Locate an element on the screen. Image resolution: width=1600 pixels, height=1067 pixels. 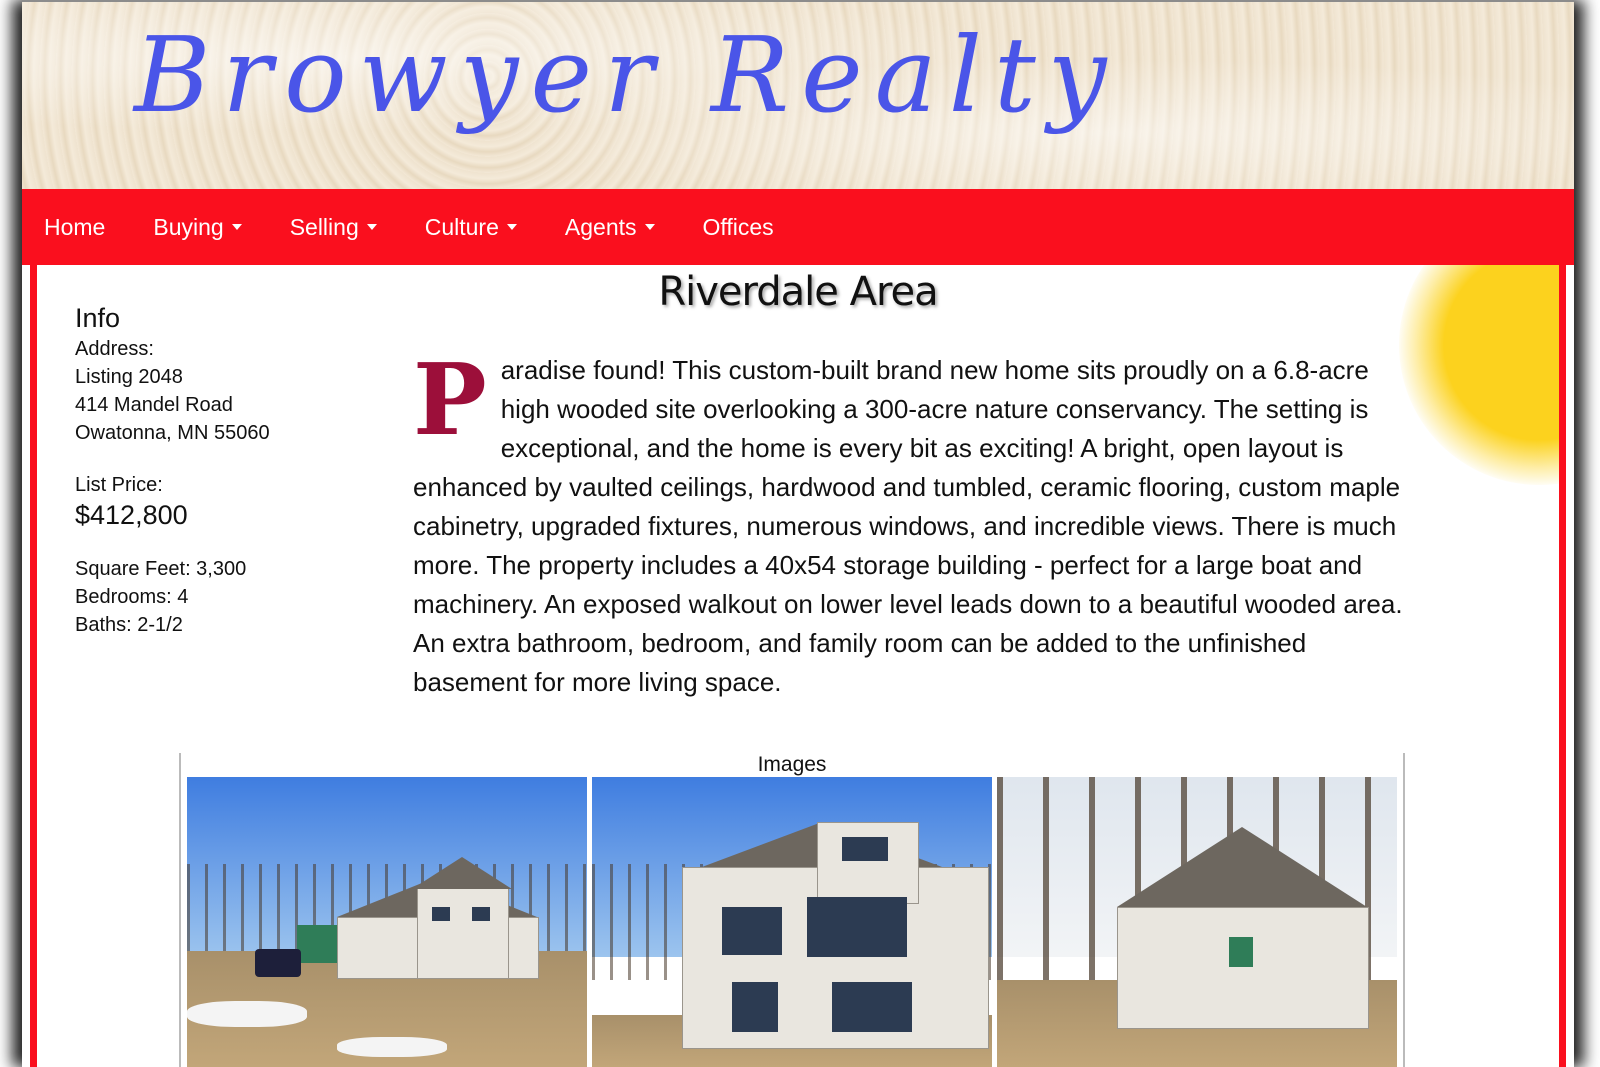
nav-home: Home is located at coordinates (74, 227).